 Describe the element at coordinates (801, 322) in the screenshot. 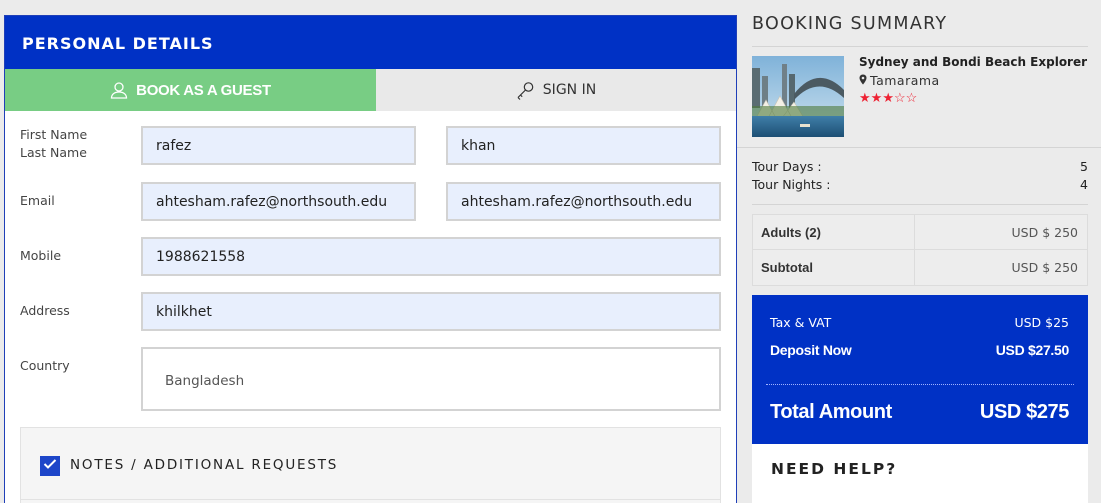

I see `tax-label: Tax & VAT` at that location.